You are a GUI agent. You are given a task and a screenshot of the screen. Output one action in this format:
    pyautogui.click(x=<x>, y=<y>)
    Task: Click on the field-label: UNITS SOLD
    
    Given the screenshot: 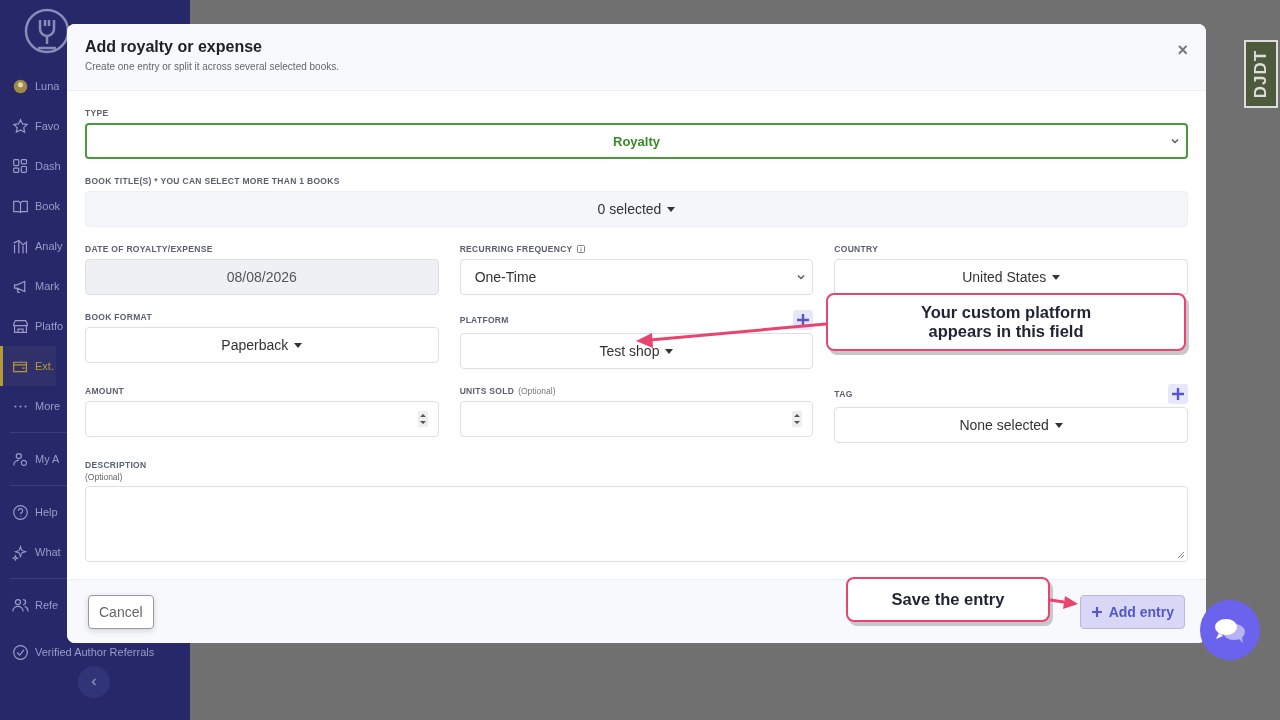 What is the action you would take?
    pyautogui.click(x=487, y=391)
    